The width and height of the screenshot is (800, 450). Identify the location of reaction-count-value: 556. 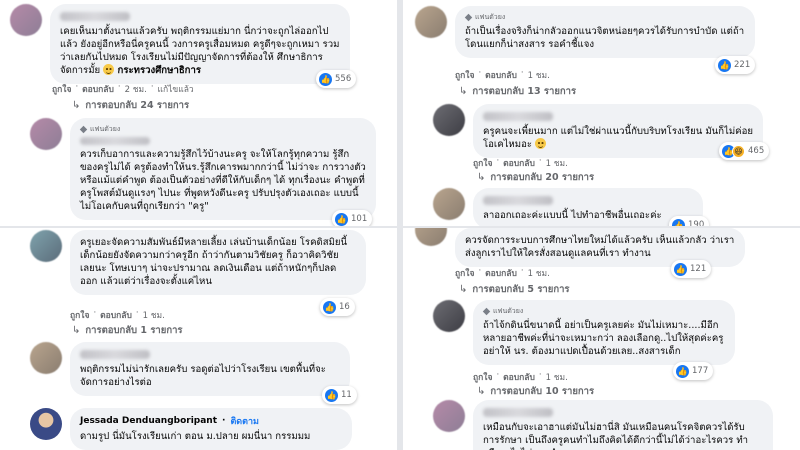
(343, 79).